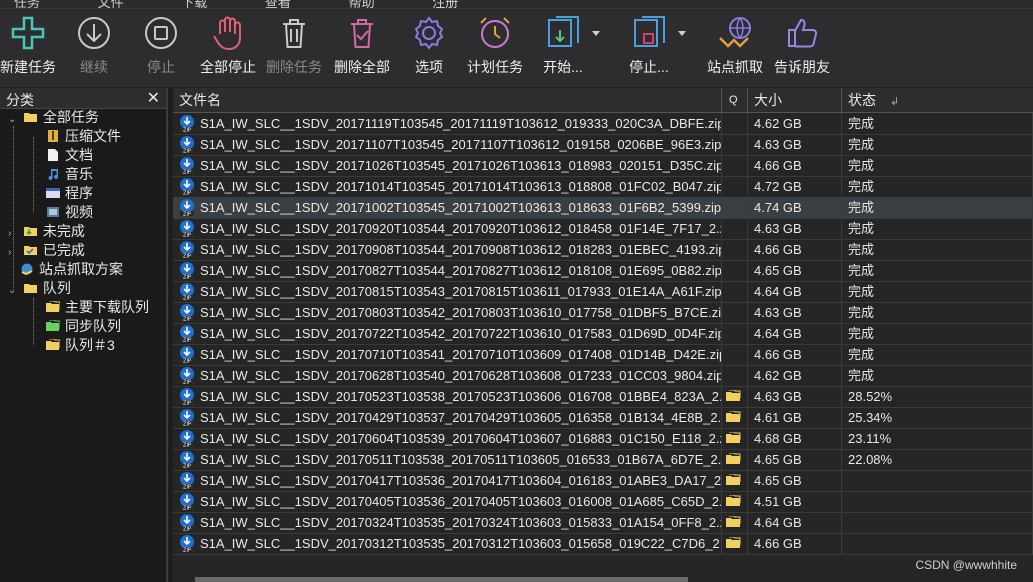 The height and width of the screenshot is (582, 1033). Describe the element at coordinates (111, 4) in the screenshot. I see `menu-file: 文件` at that location.